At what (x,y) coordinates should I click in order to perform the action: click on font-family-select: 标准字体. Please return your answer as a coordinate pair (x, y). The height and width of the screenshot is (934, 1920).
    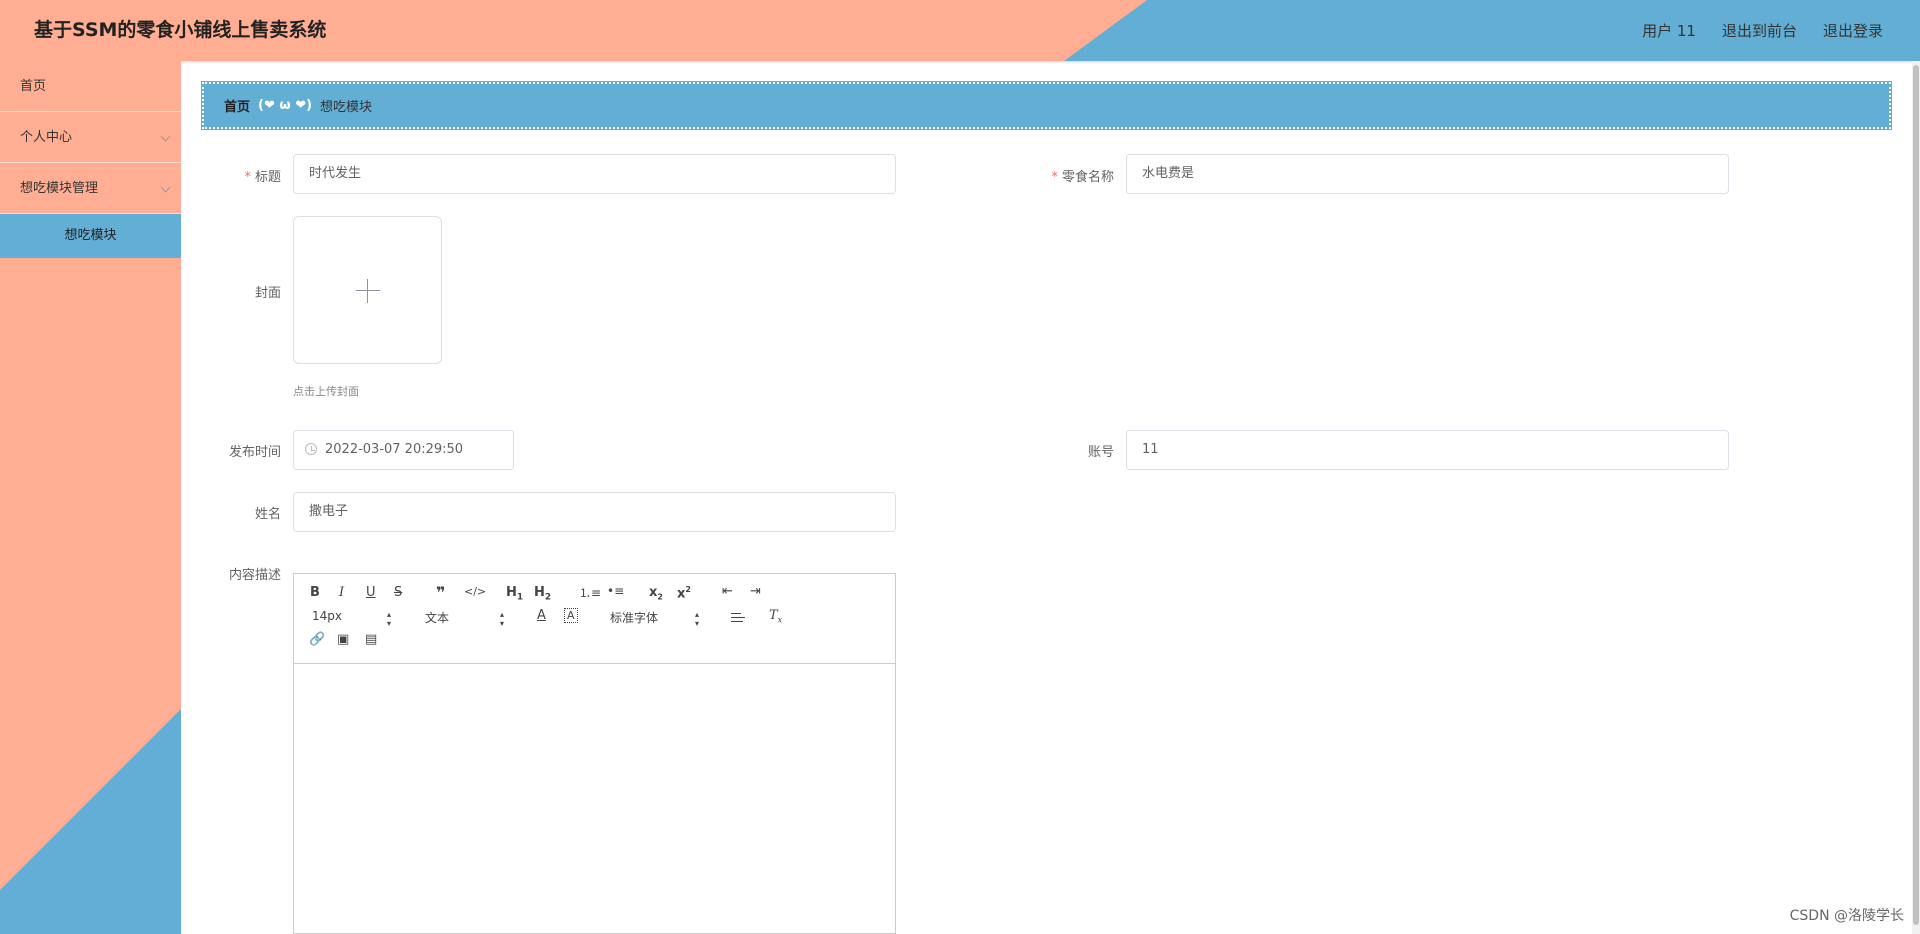
    Looking at the image, I should click on (634, 617).